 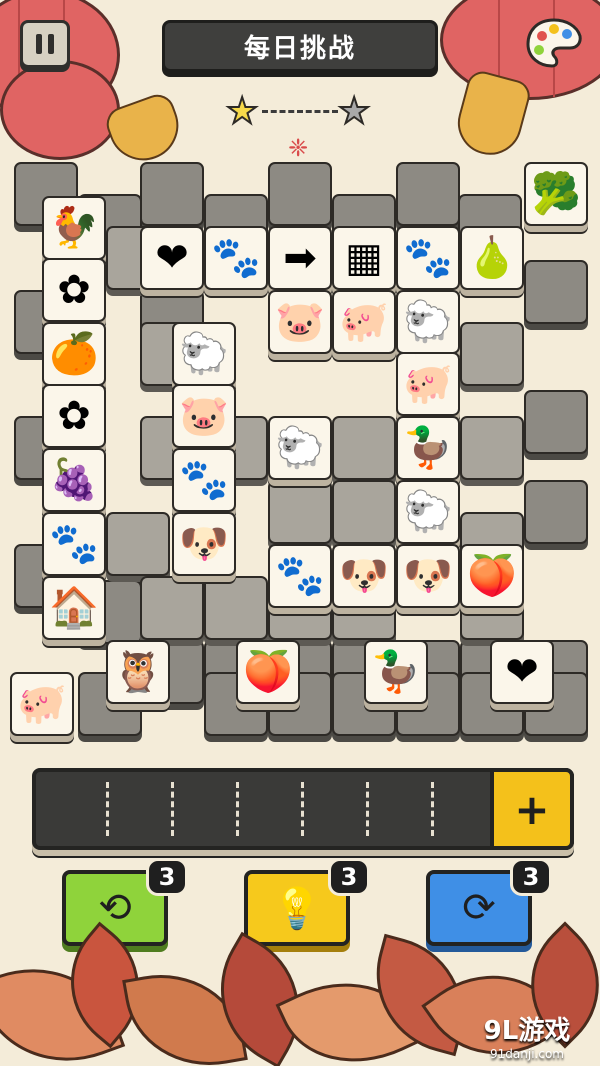 What do you see at coordinates (167, 877) in the screenshot?
I see `undo-count-badge: 3` at bounding box center [167, 877].